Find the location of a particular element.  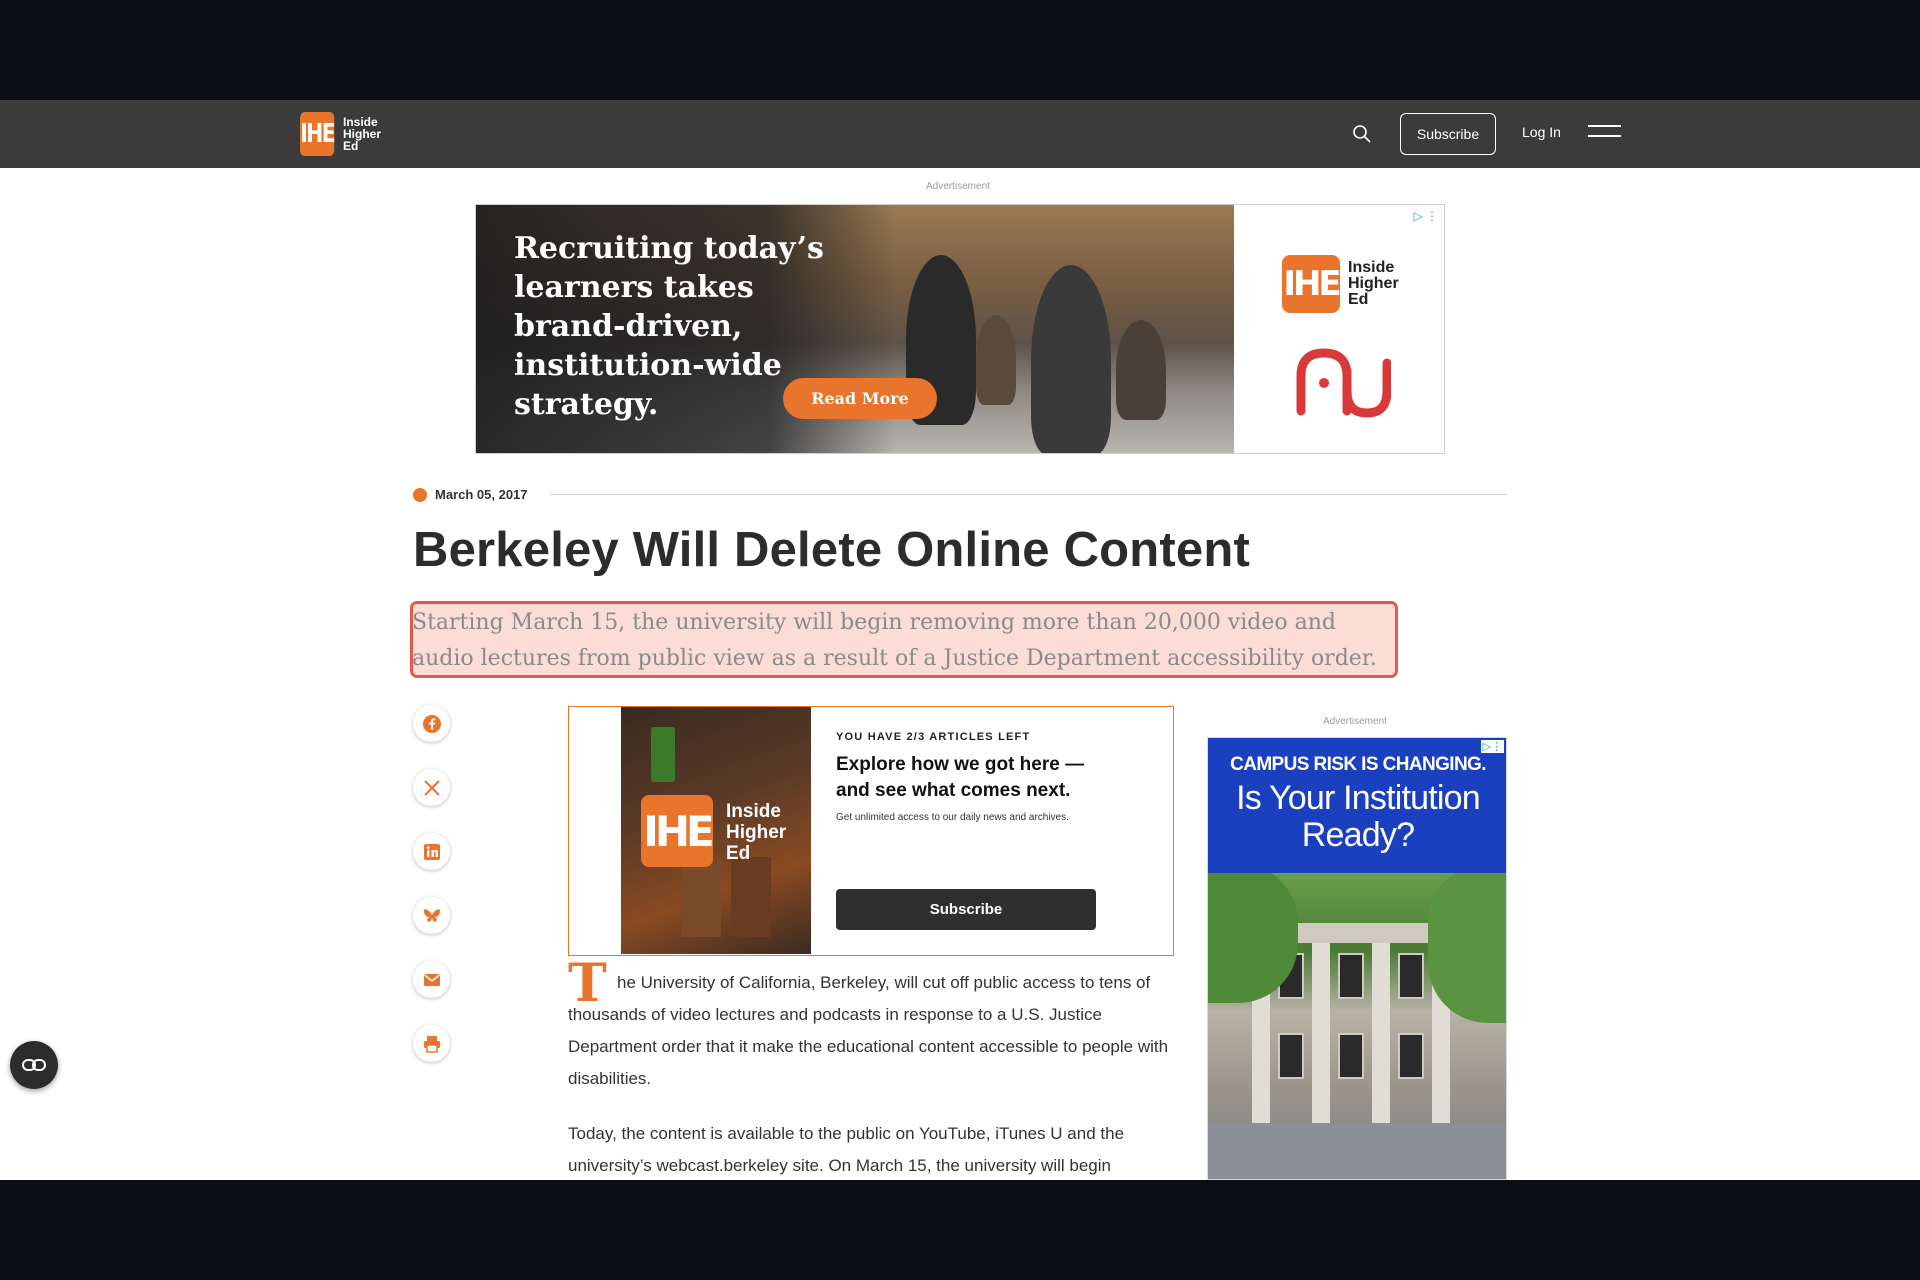

side-ad-headline: Is Your Institution Ready? is located at coordinates (1358, 816).